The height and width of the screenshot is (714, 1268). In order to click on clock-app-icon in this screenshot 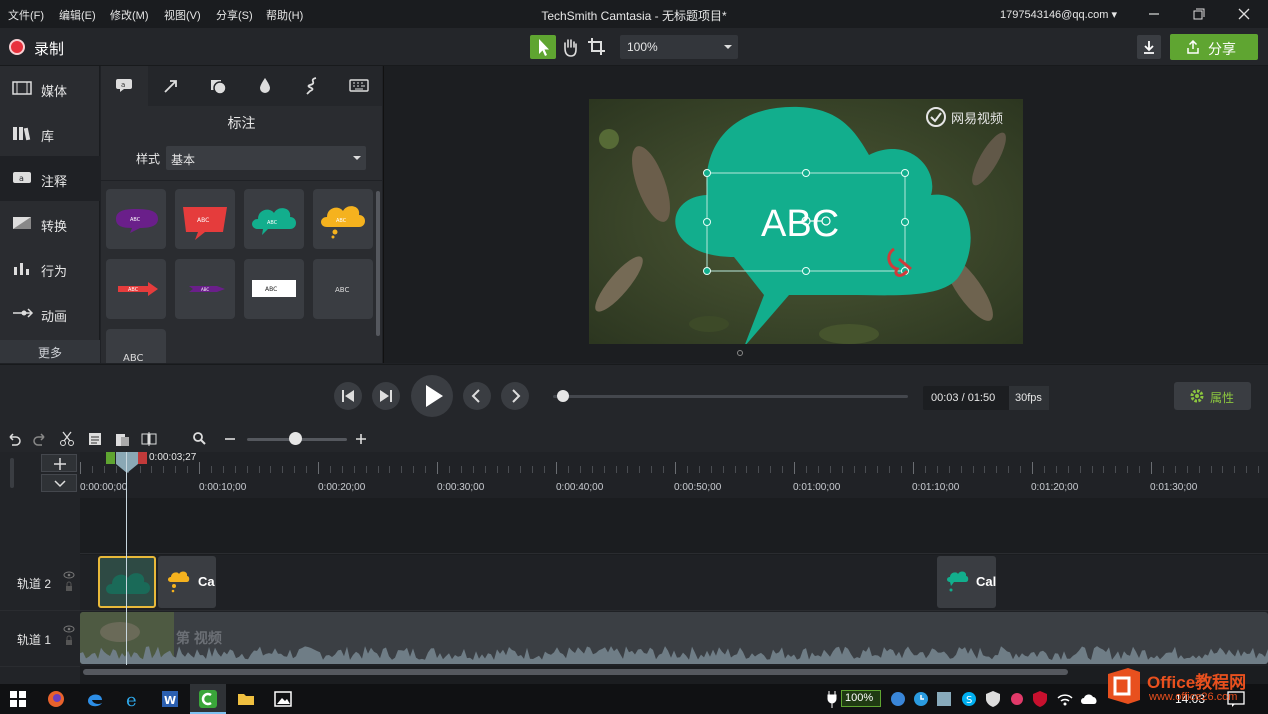, I will do `click(922, 699)`.